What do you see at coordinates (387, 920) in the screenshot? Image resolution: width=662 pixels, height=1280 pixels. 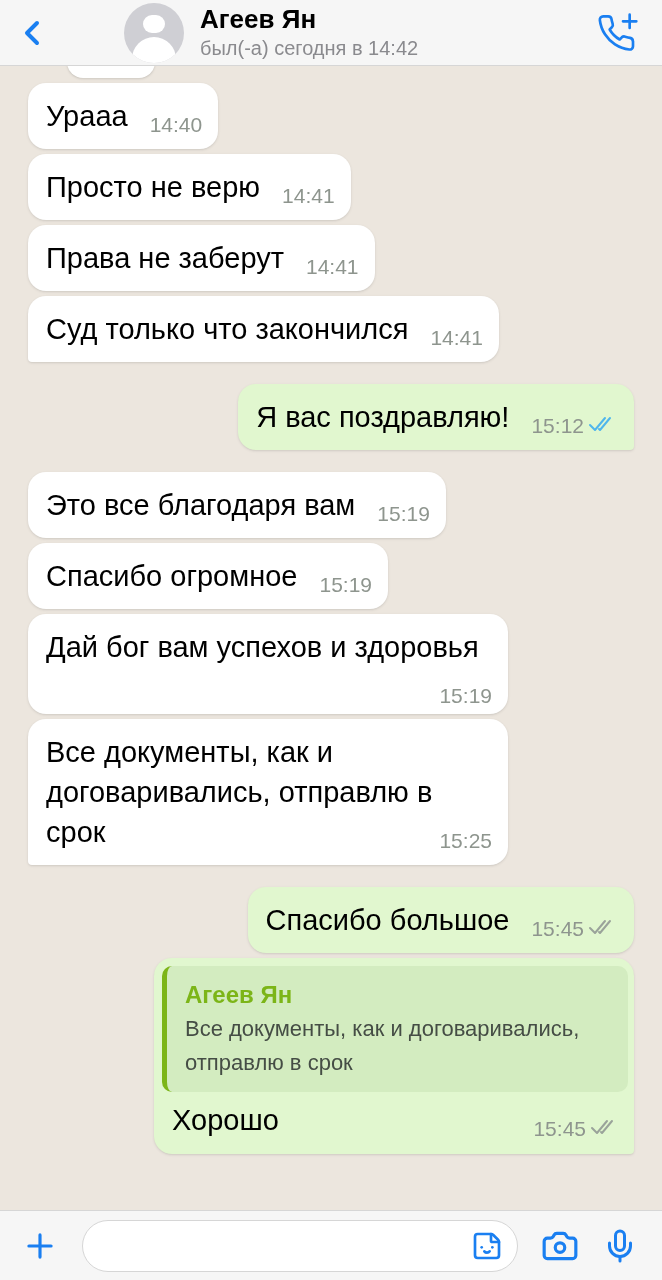 I see `message-text: Спасибо большое` at bounding box center [387, 920].